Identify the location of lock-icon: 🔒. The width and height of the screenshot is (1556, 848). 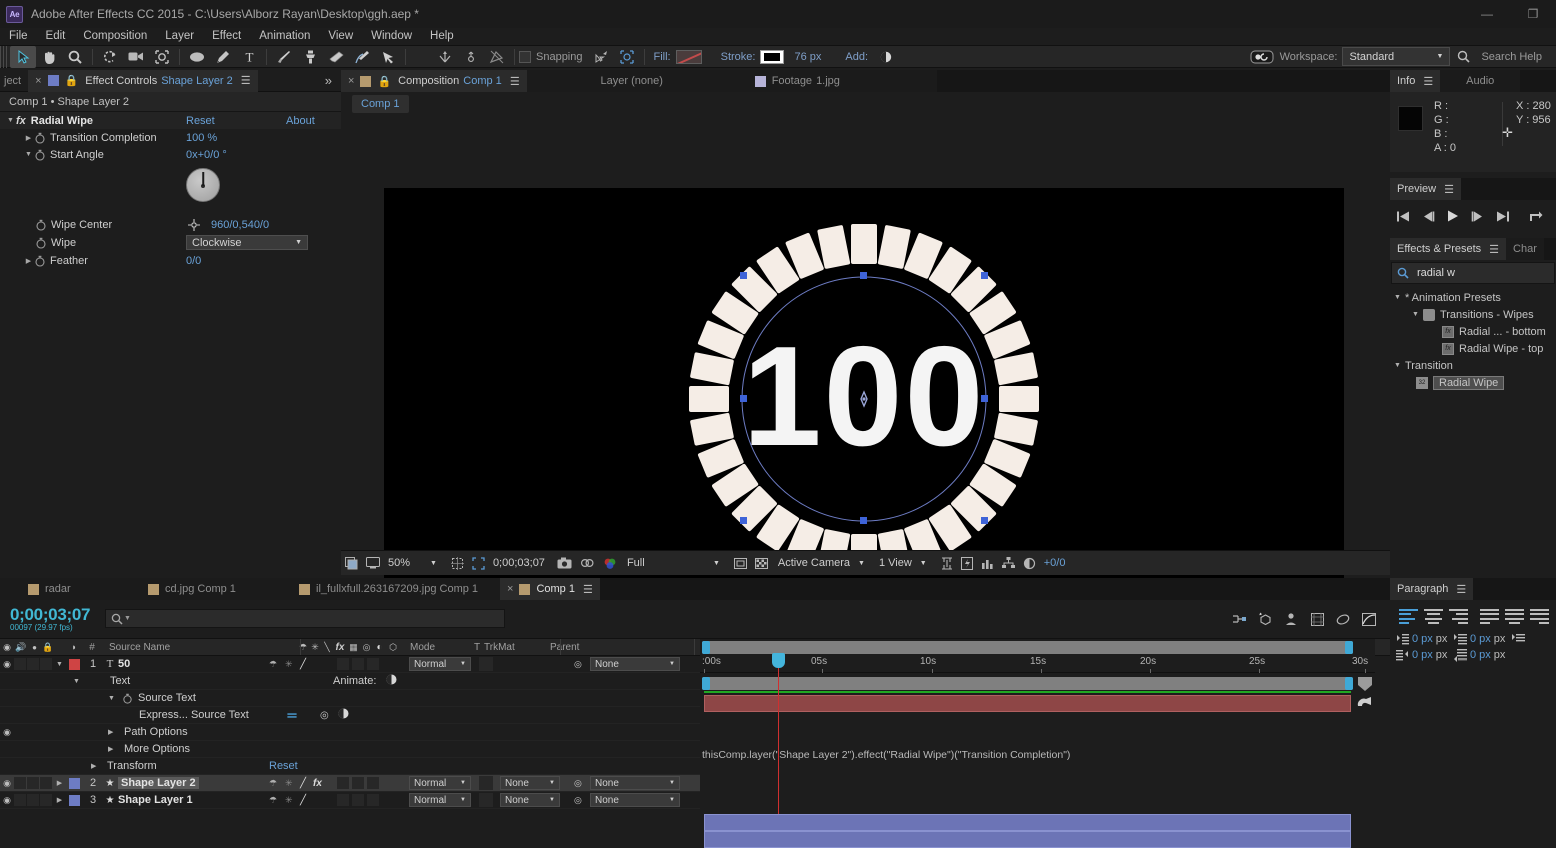
(384, 81).